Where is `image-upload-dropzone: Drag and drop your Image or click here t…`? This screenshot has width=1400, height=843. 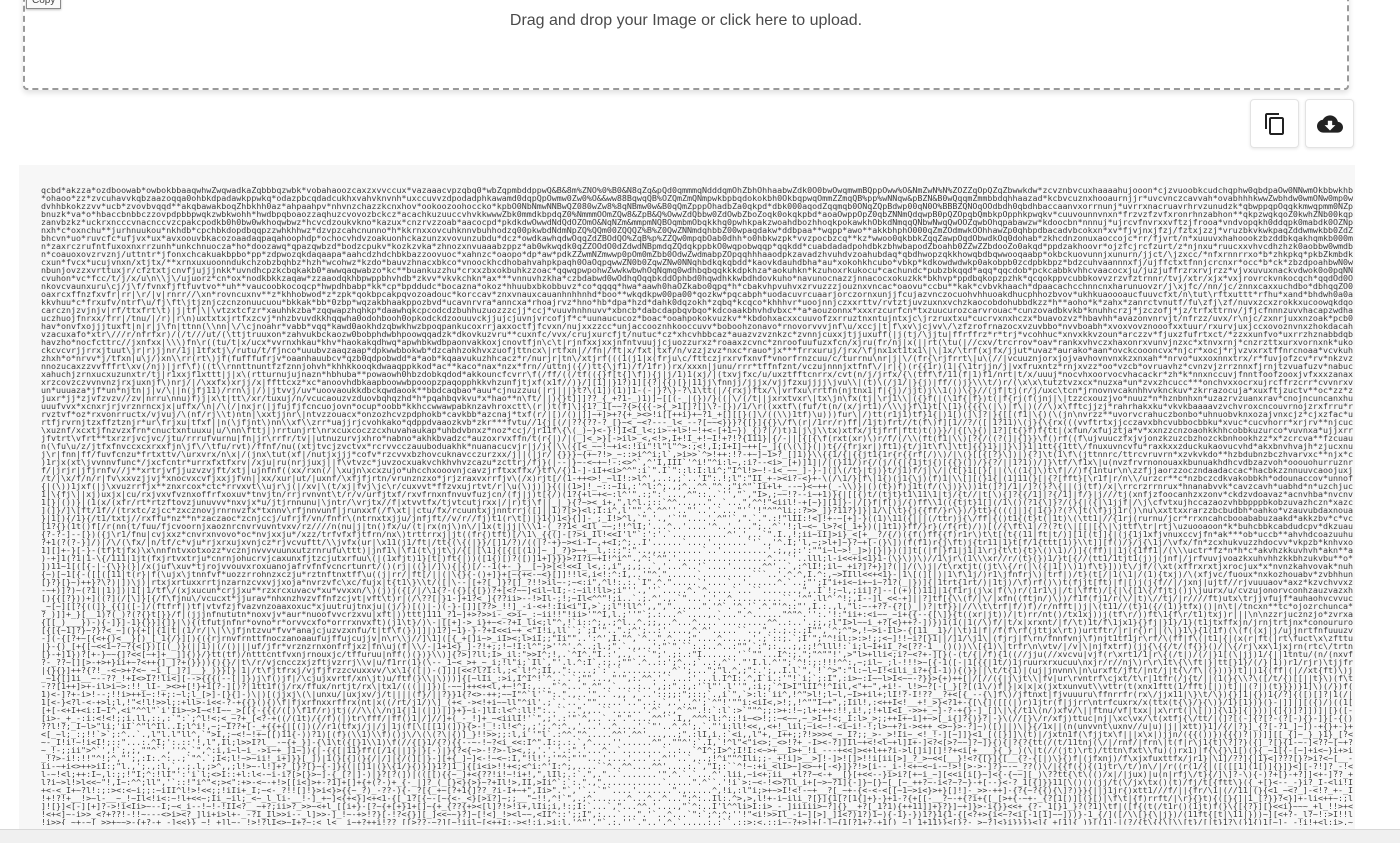 image-upload-dropzone: Drag and drop your Image or click here t… is located at coordinates (686, 45).